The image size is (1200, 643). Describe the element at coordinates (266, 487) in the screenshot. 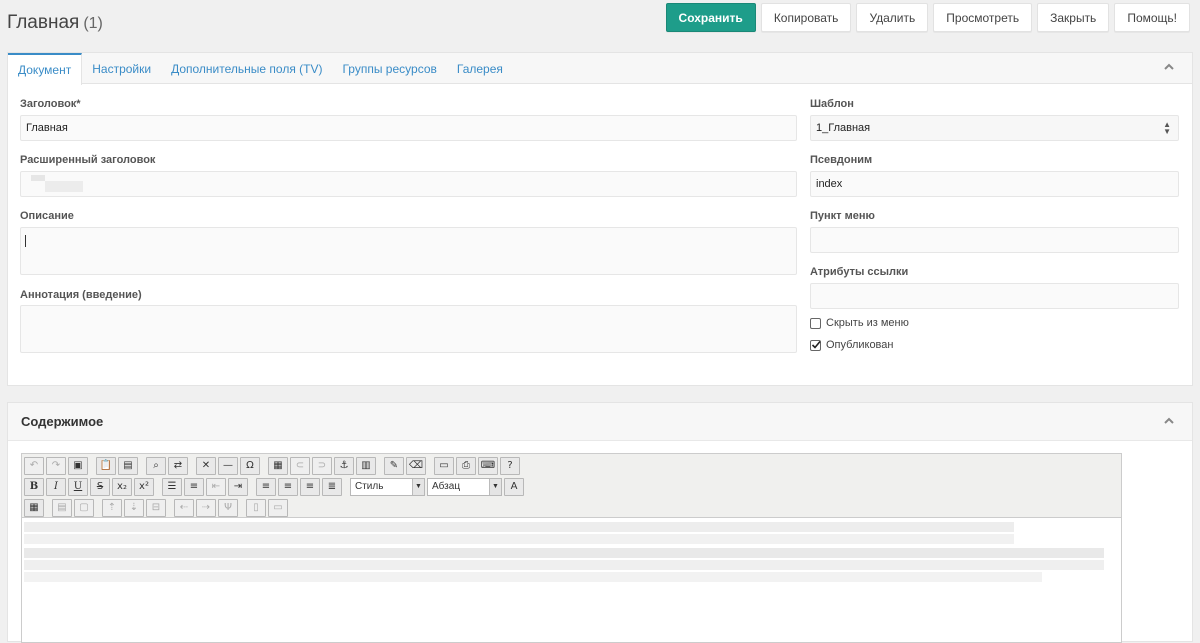

I see `align-left-icon: ≡` at that location.